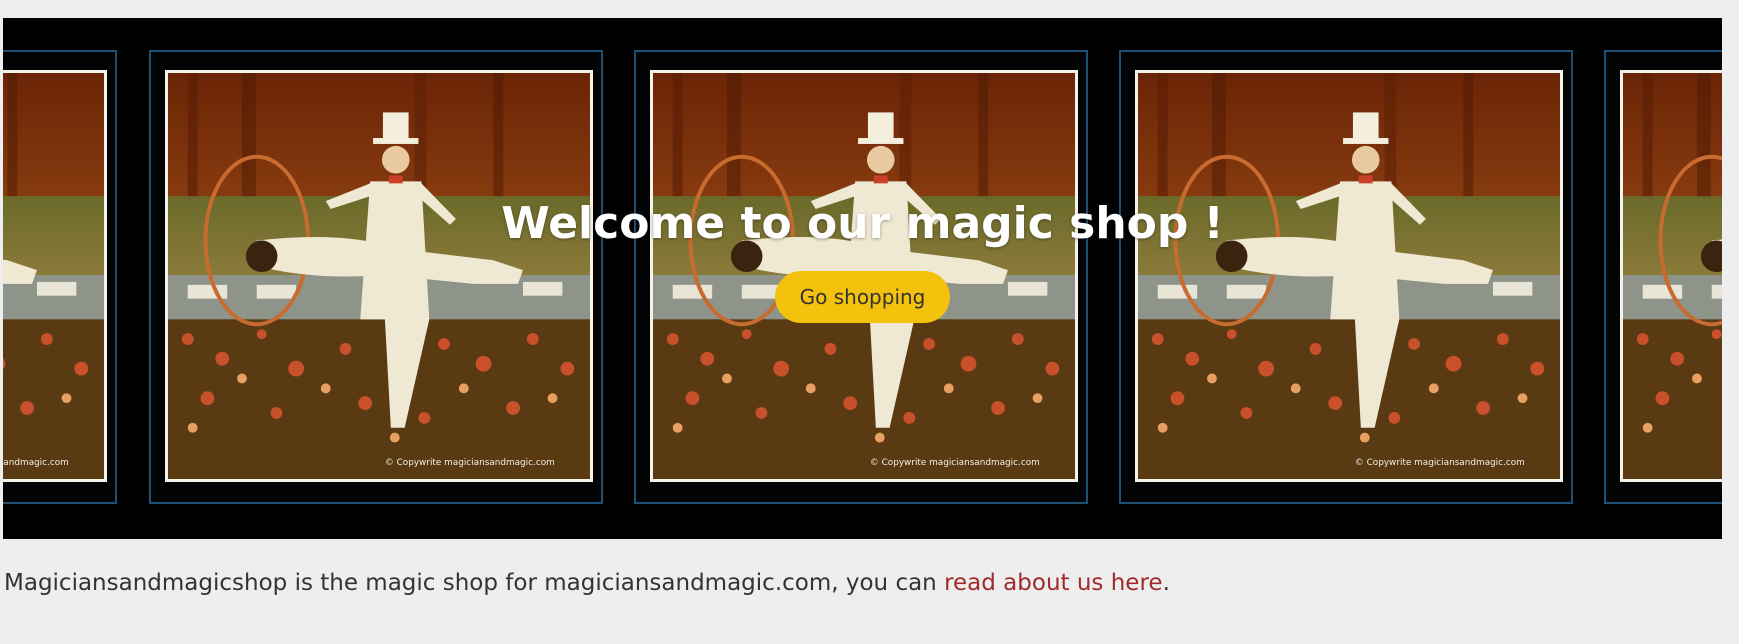  Describe the element at coordinates (862, 297) in the screenshot. I see `go-shopping-button: Go shopping` at that location.